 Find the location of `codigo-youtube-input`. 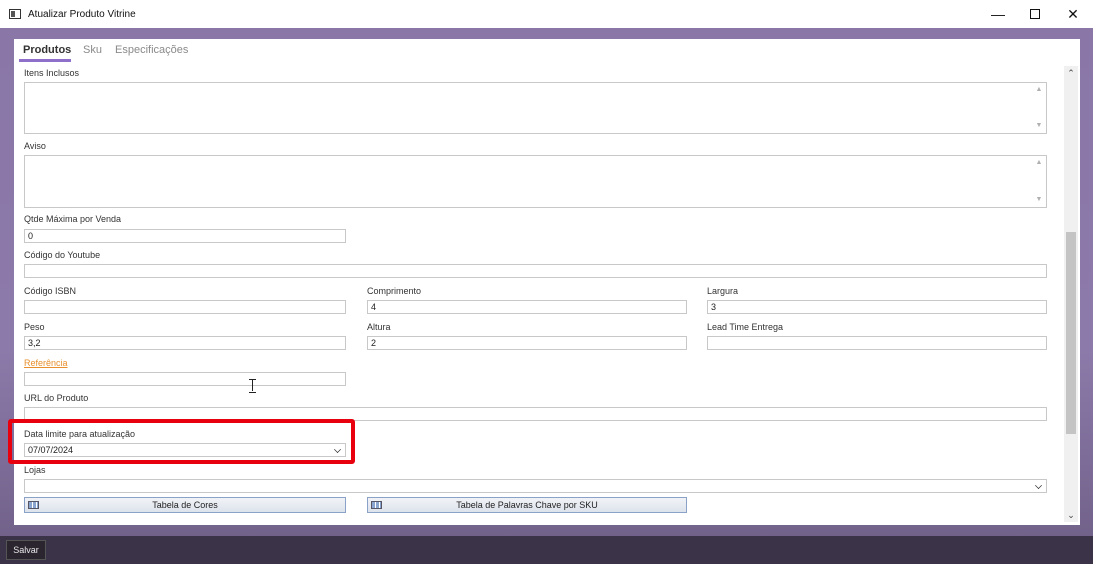

codigo-youtube-input is located at coordinates (535, 271).